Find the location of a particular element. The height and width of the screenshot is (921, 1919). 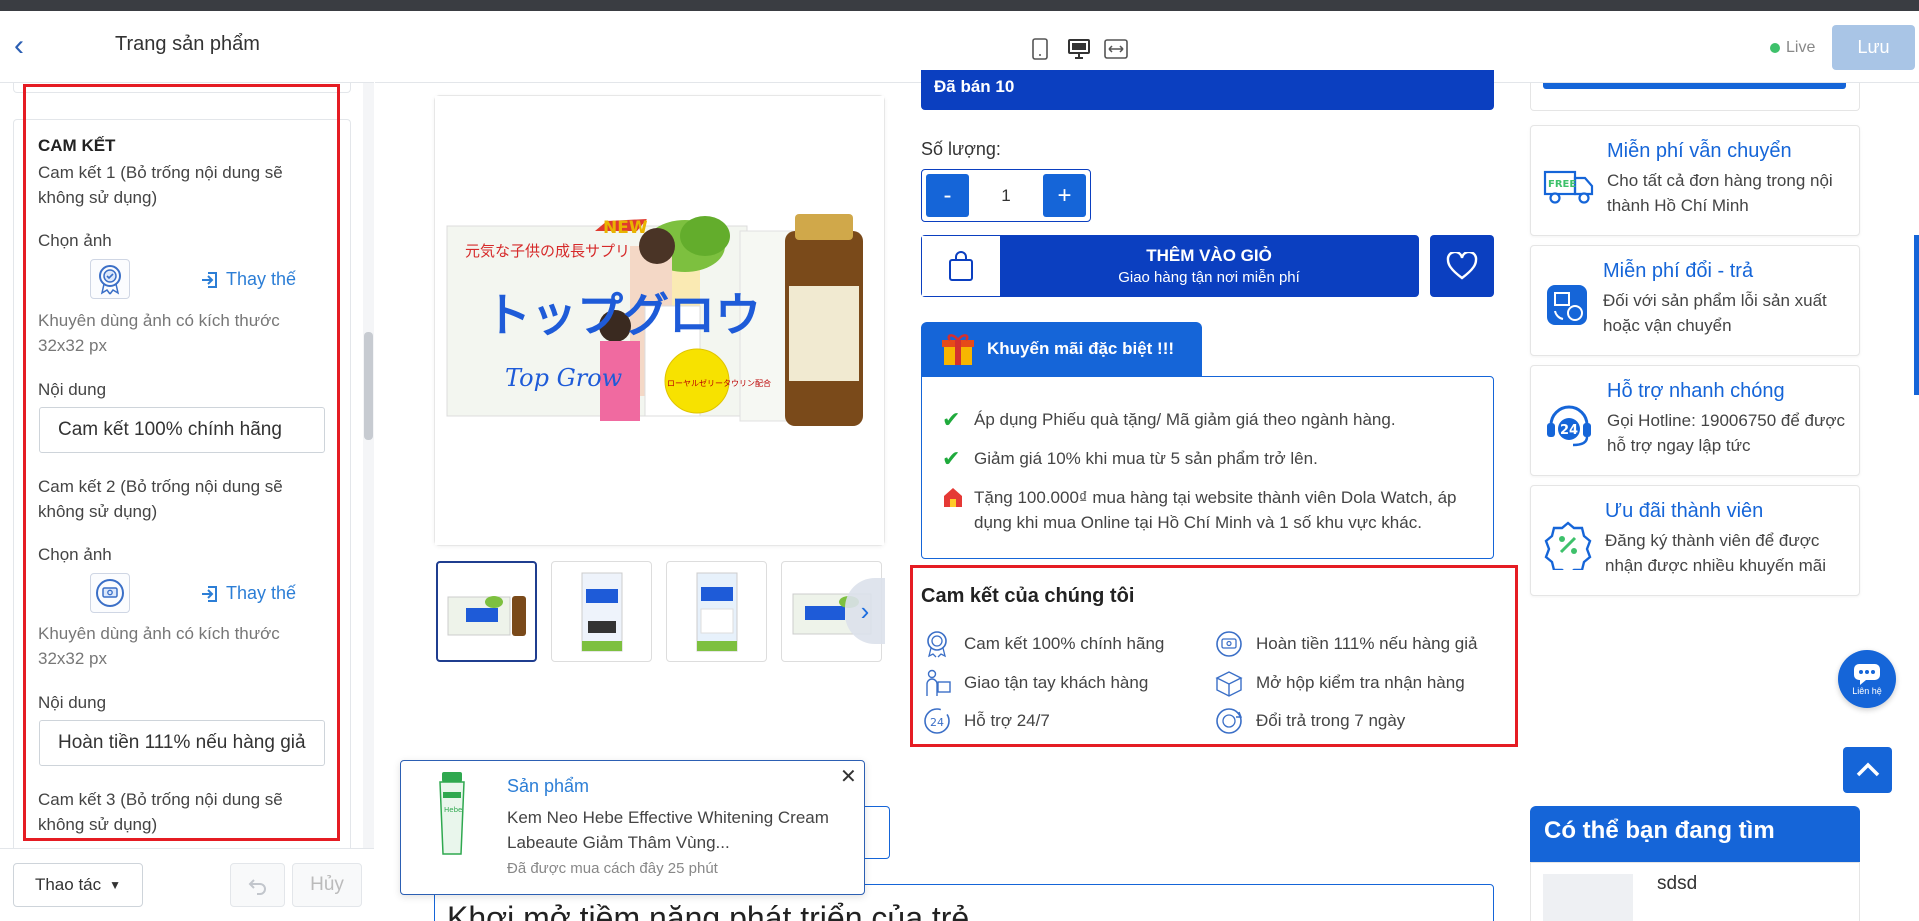

quantity-input: 1 is located at coordinates (1005, 196).